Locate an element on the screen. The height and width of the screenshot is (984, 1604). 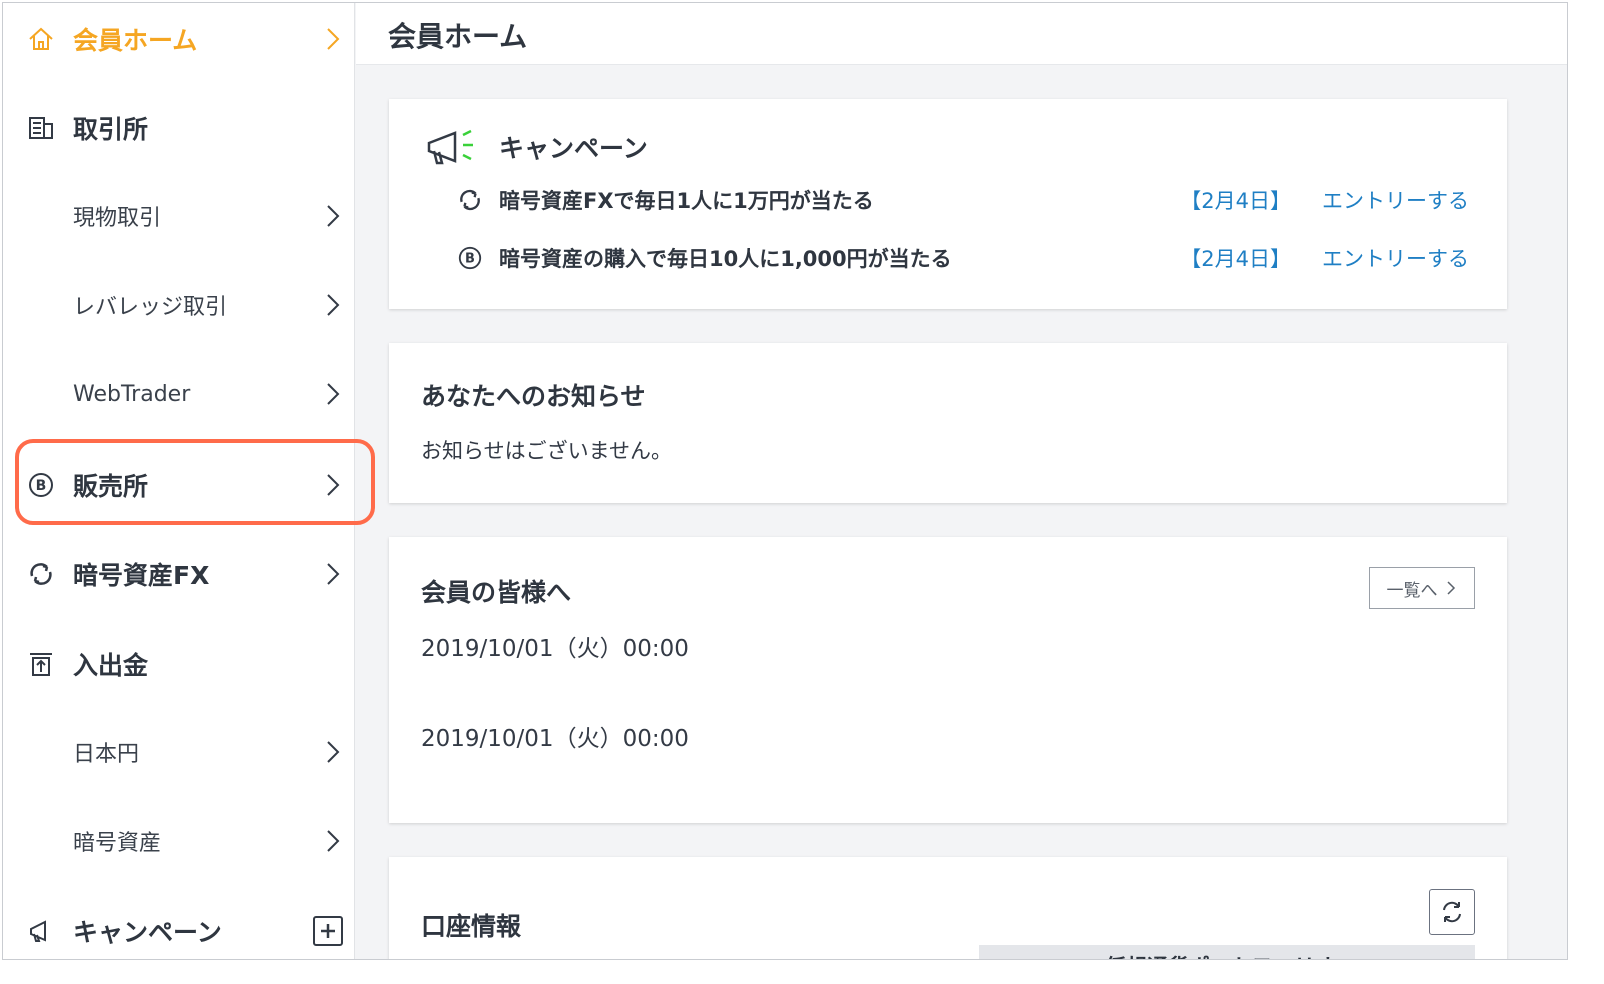
sidebar-item-campaign: キャンペーン is located at coordinates (179, 930).